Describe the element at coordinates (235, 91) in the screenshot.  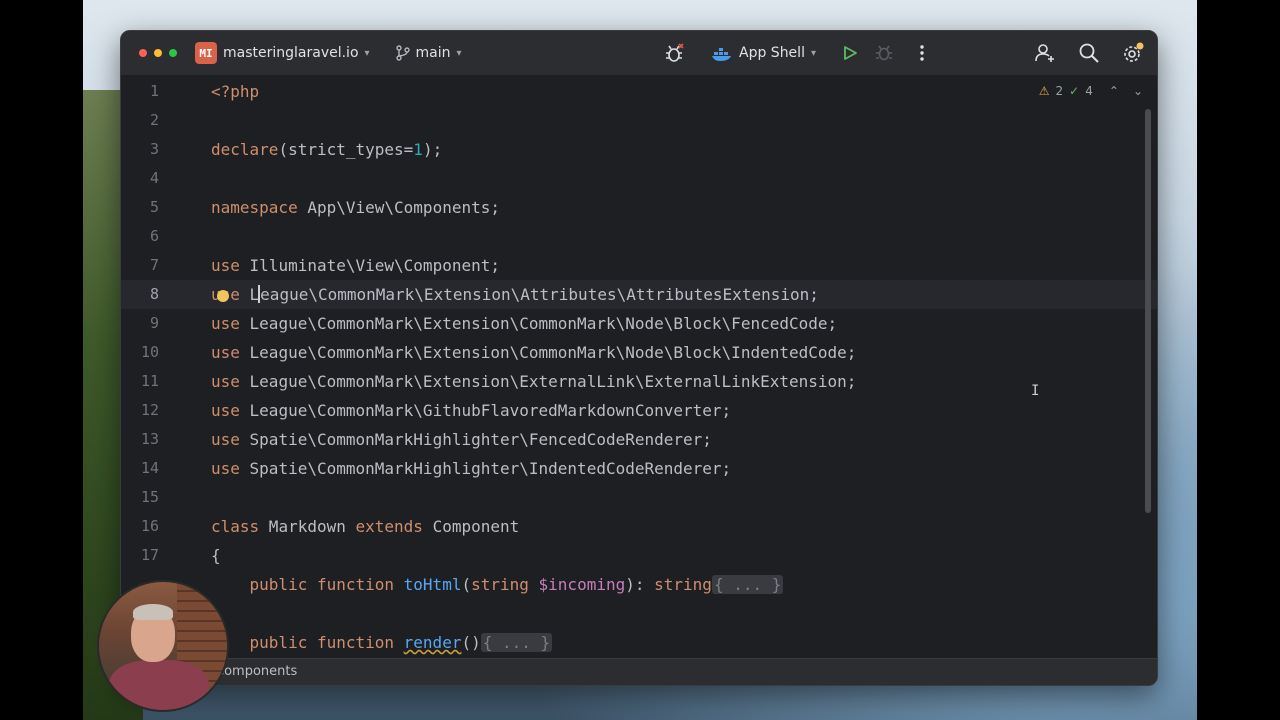
I see `code-text: <?php` at that location.